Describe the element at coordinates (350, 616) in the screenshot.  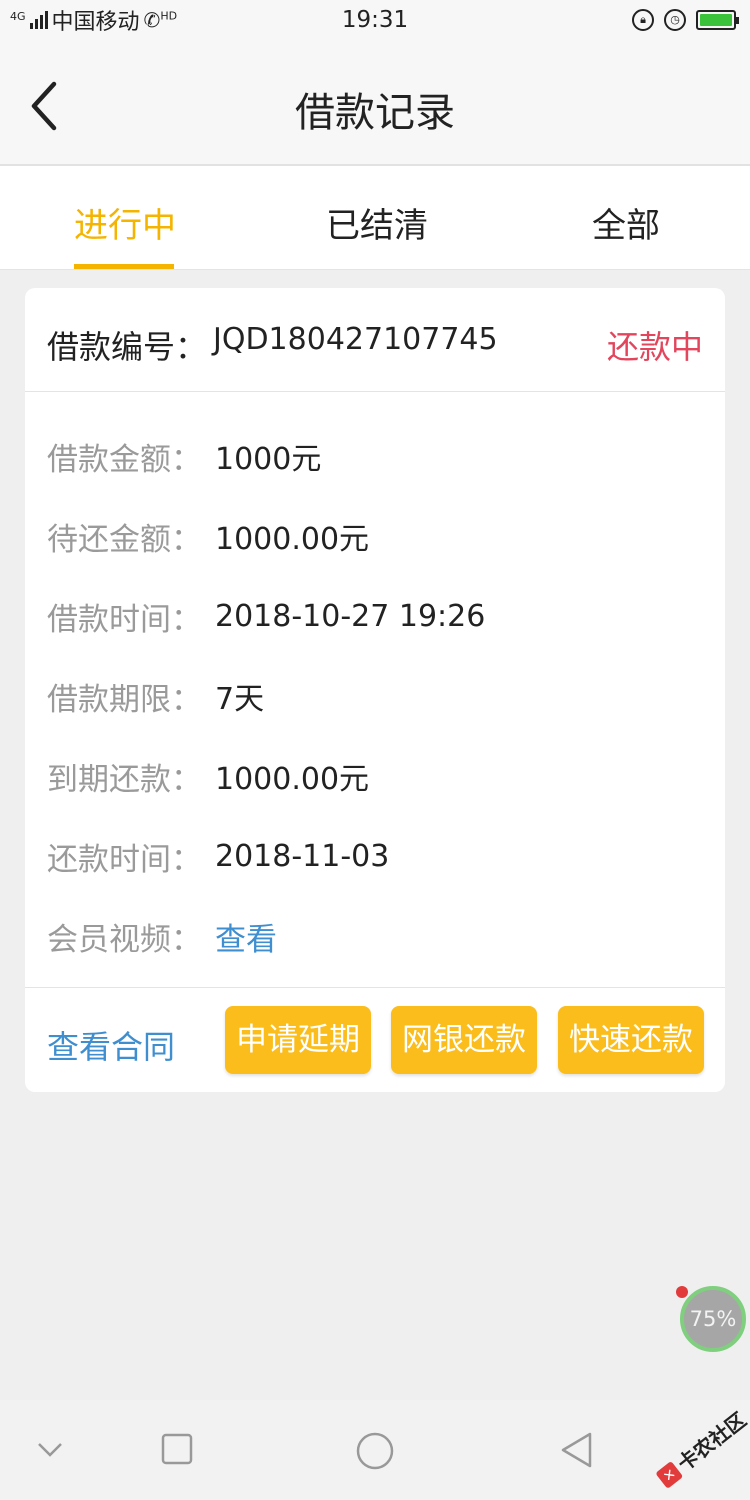
I see `detail-value: 2018-10-27 19:26` at that location.